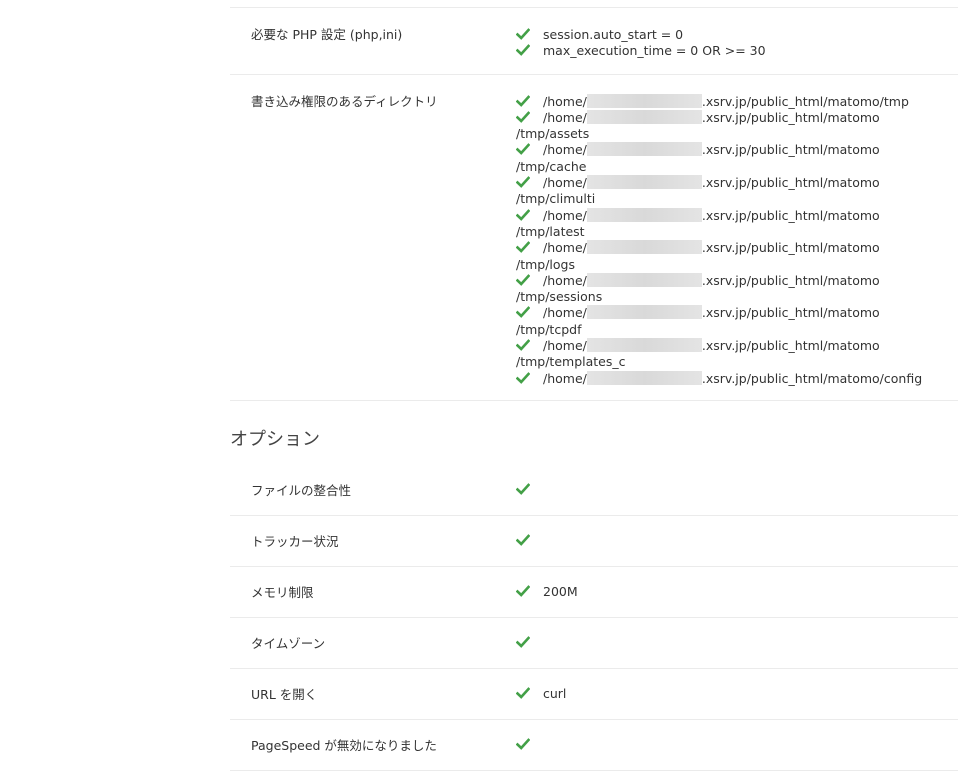 The width and height of the screenshot is (978, 771). What do you see at coordinates (546, 264) in the screenshot?
I see `directory-path-continuation: /tmp/logs` at bounding box center [546, 264].